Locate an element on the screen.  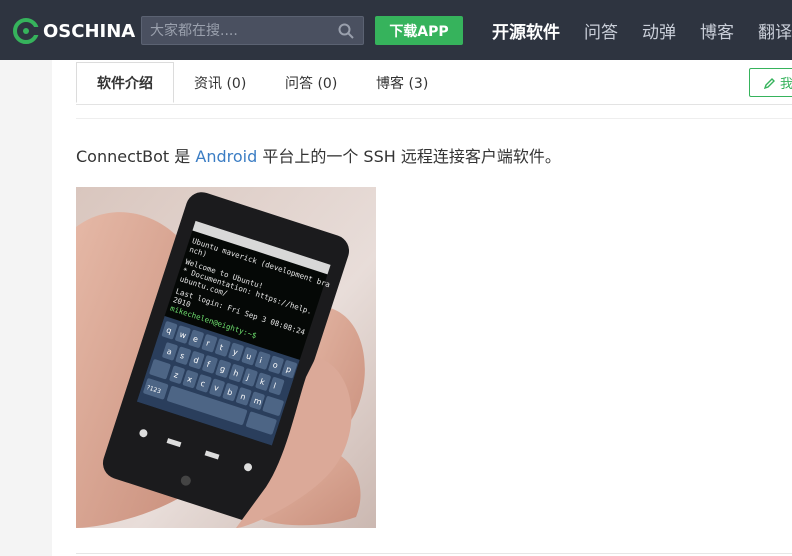
tab-blogs: 博客 (3) is located at coordinates (402, 82).